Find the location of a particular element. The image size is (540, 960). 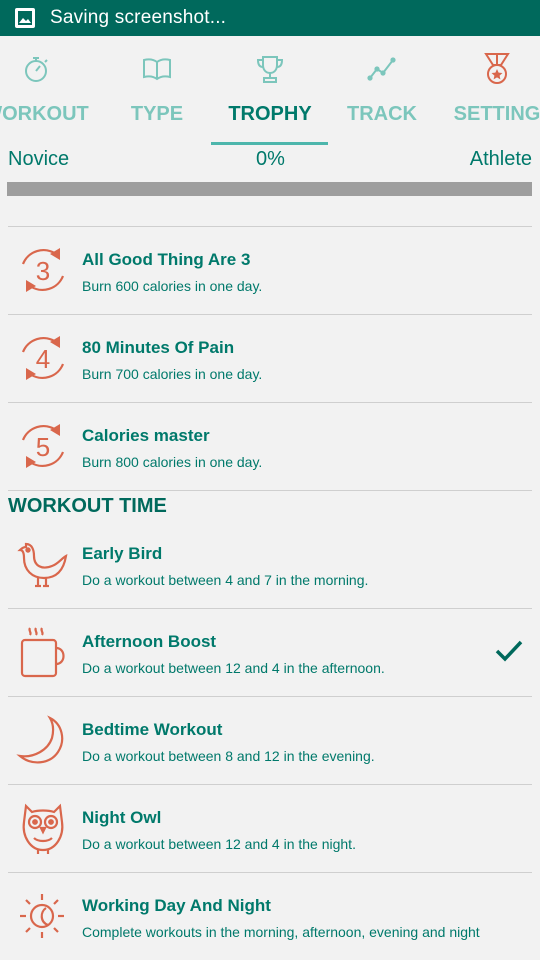

rank-end-label: Athlete is located at coordinates (500, 159).